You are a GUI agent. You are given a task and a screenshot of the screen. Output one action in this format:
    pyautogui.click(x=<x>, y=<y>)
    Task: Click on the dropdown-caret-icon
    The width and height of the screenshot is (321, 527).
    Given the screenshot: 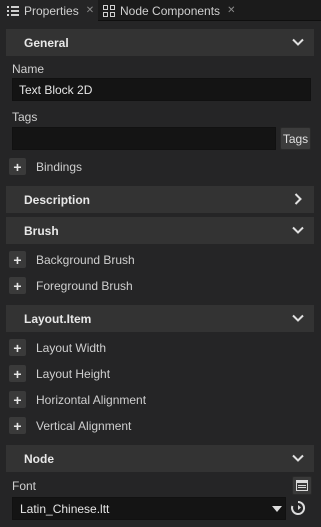 What is the action you would take?
    pyautogui.click(x=277, y=509)
    